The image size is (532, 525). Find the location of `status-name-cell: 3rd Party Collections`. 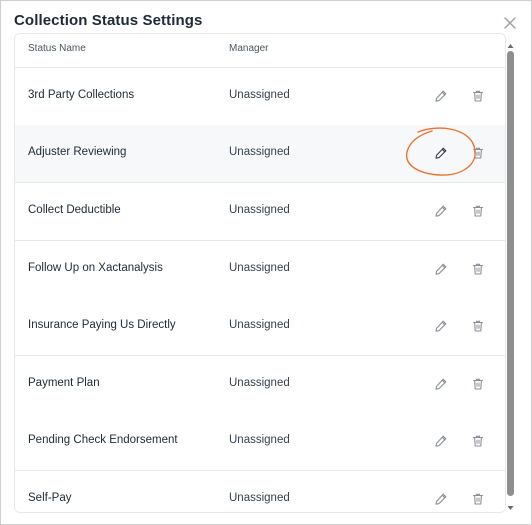

status-name-cell: 3rd Party Collections is located at coordinates (81, 95).